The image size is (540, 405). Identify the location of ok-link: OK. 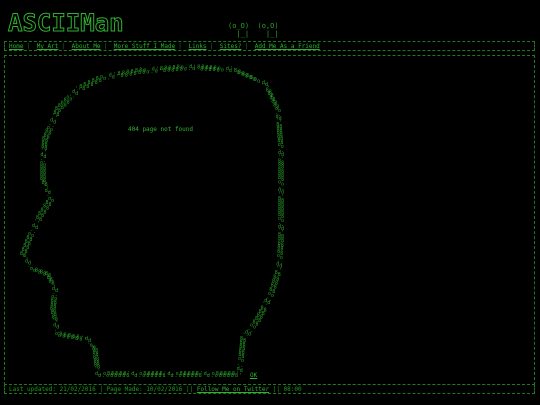
(253, 375).